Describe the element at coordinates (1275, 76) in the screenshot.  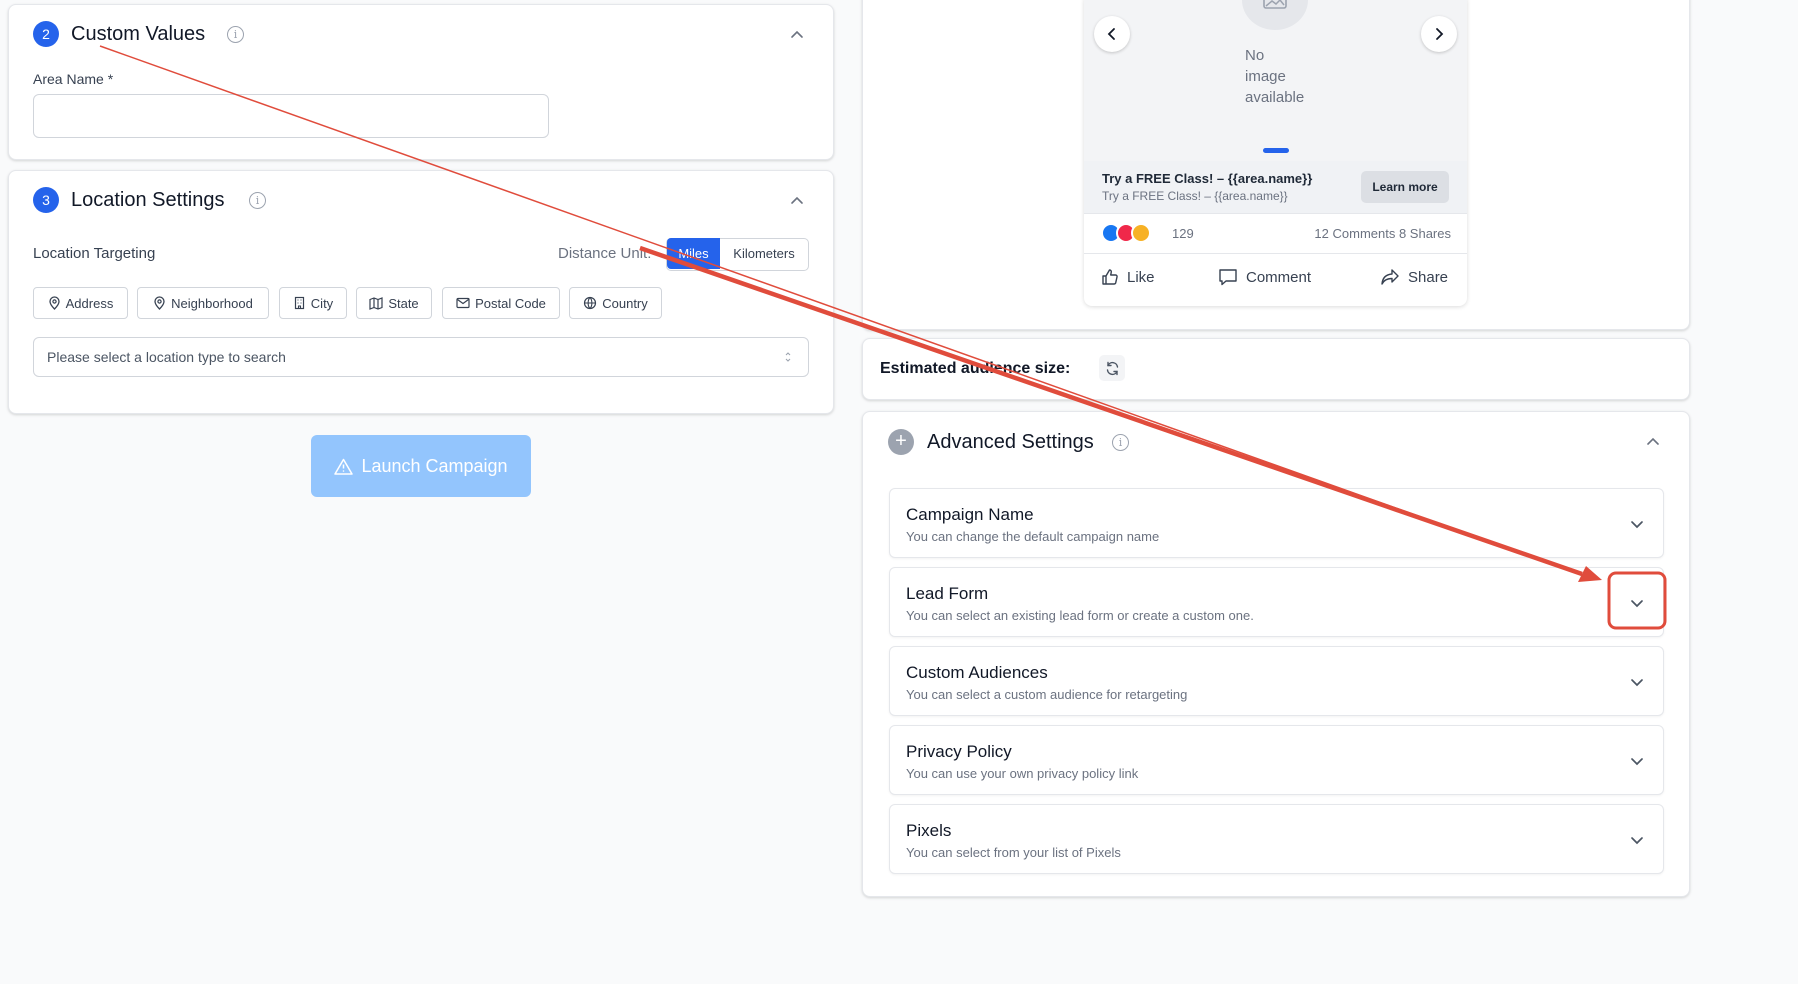
I see `no-image-text: No image available` at that location.